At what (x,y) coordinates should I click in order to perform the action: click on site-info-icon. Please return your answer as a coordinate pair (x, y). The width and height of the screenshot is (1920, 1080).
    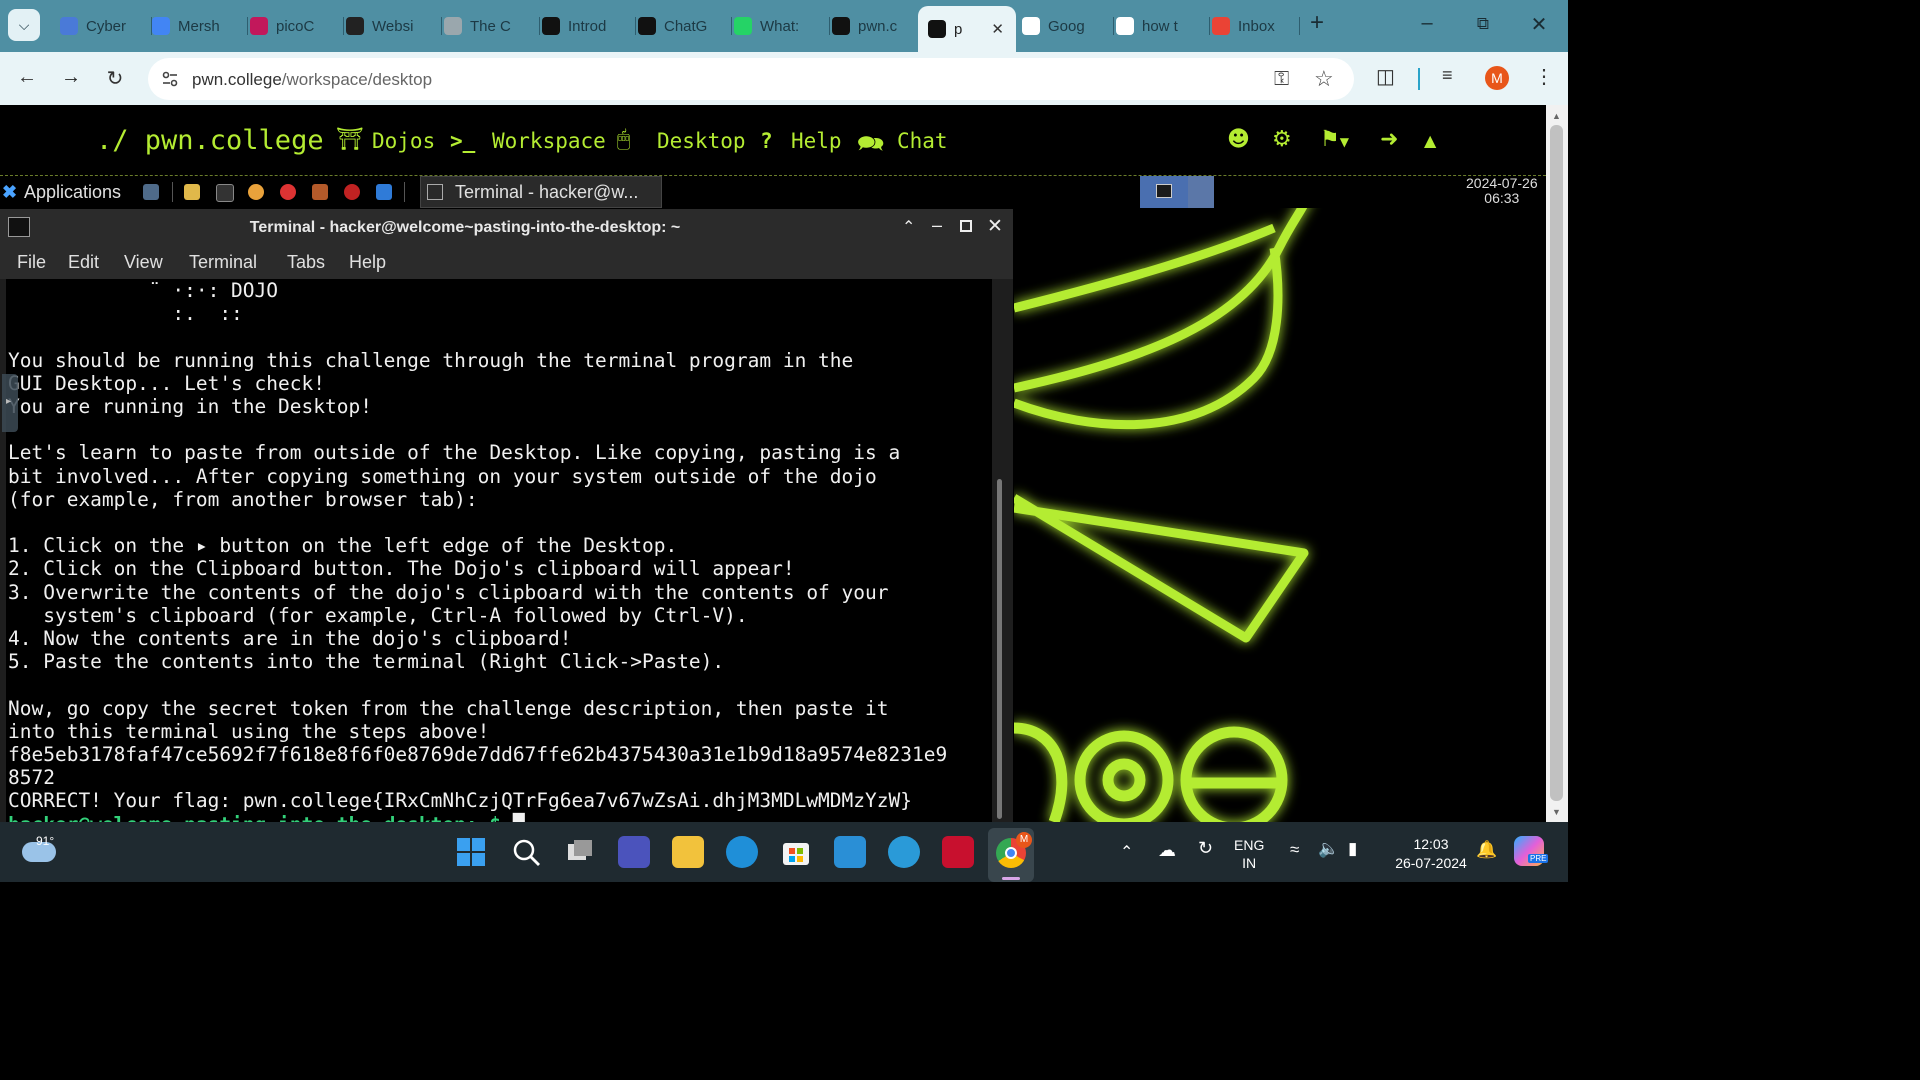
    Looking at the image, I should click on (170, 79).